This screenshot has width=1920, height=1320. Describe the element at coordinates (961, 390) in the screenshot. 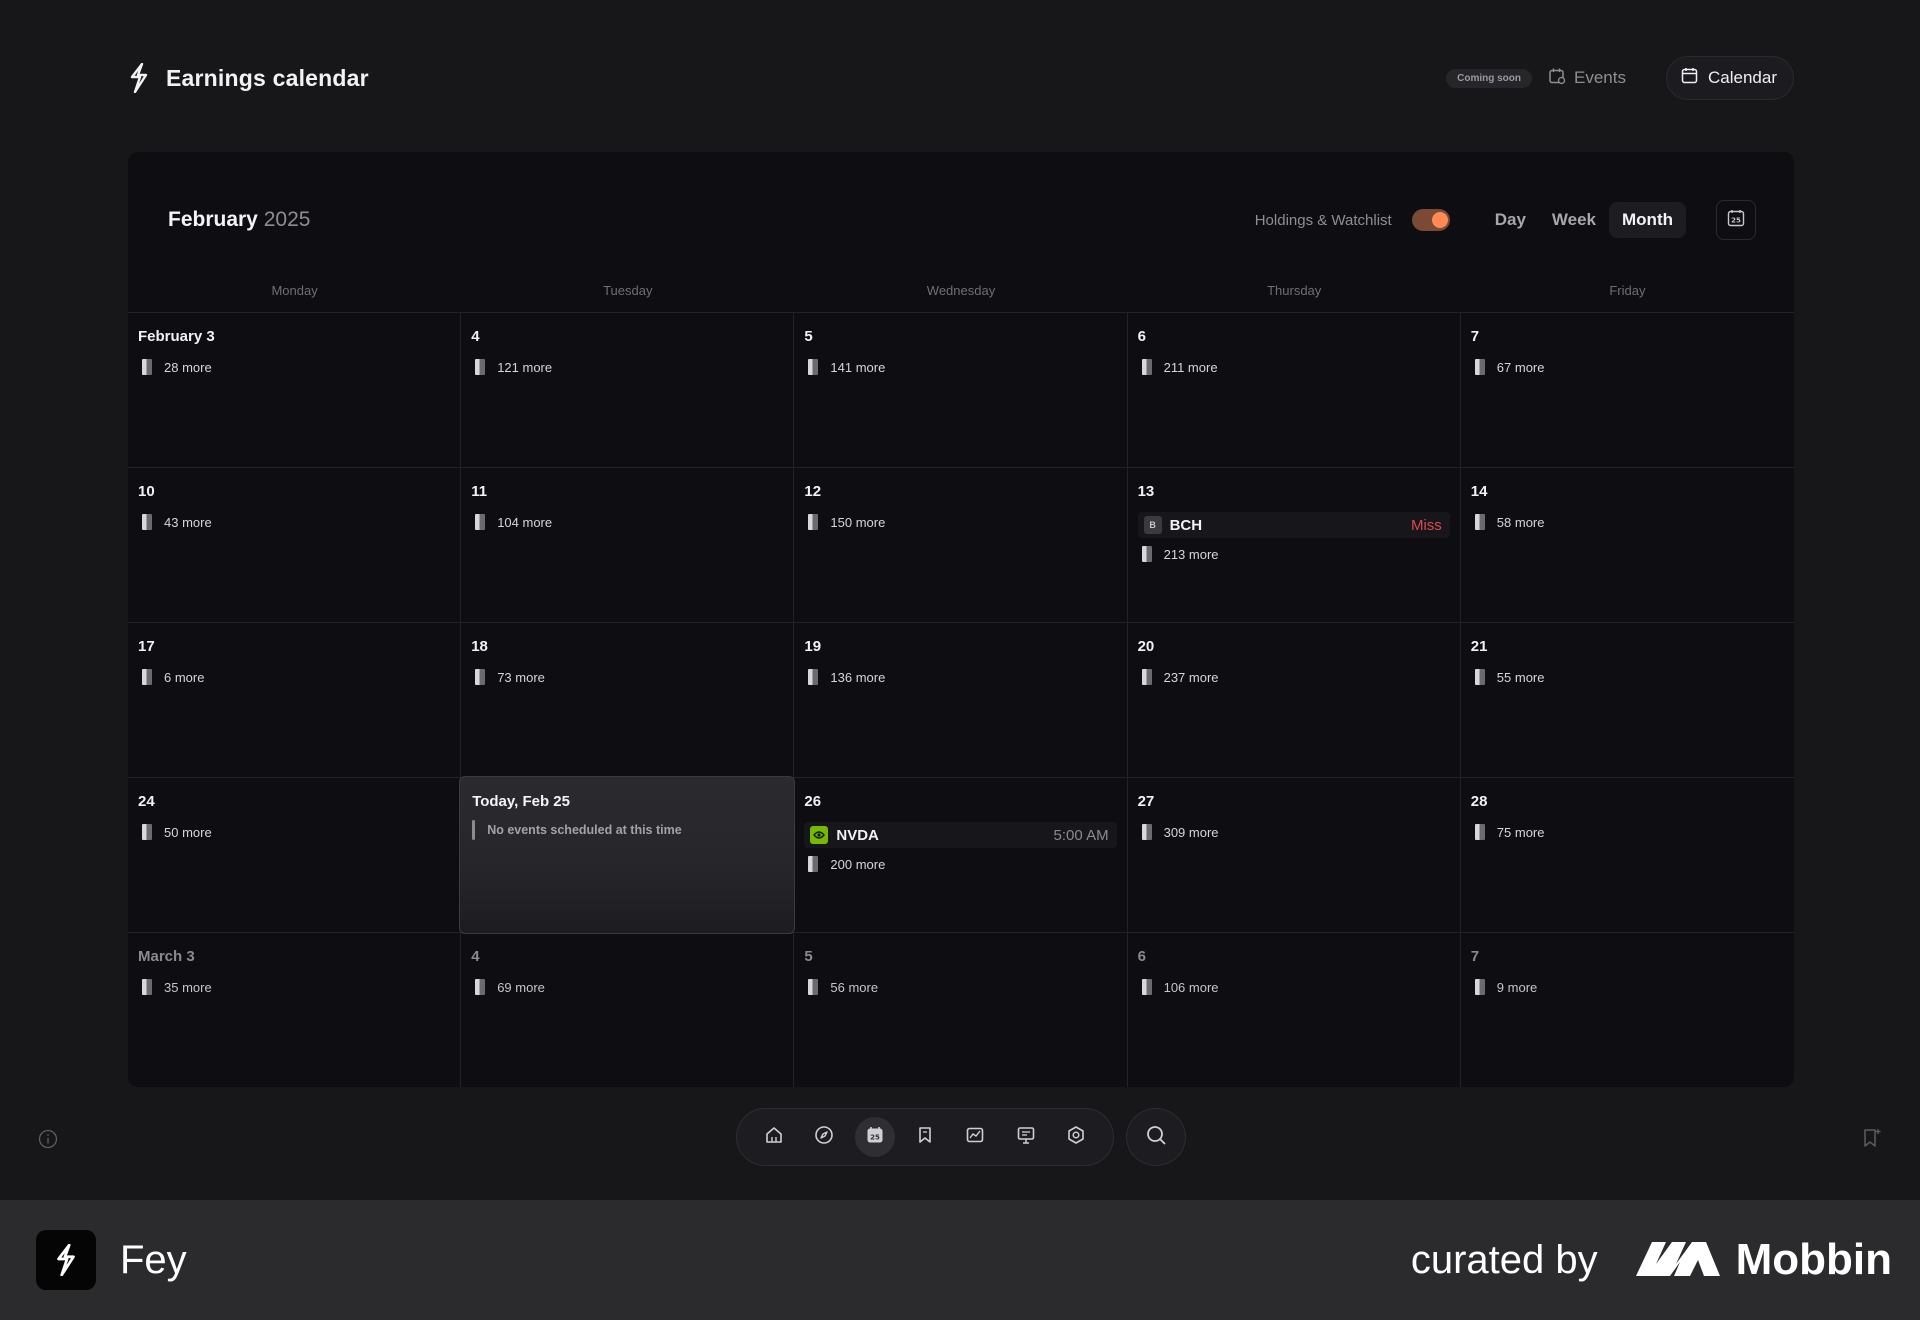

I see `calendar-day-cell: 5 141 more` at that location.